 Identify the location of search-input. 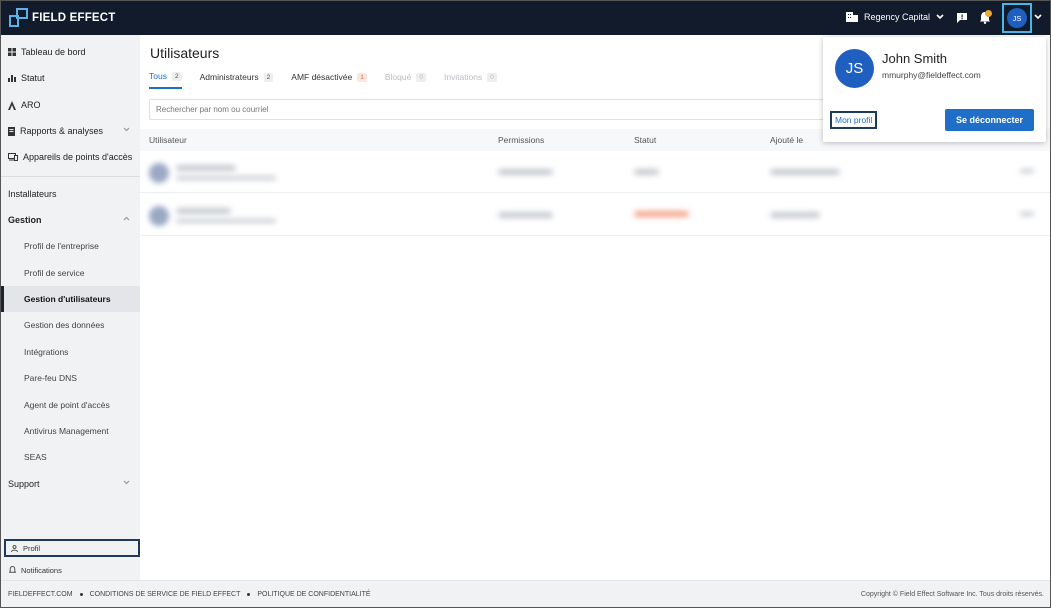
(499, 109).